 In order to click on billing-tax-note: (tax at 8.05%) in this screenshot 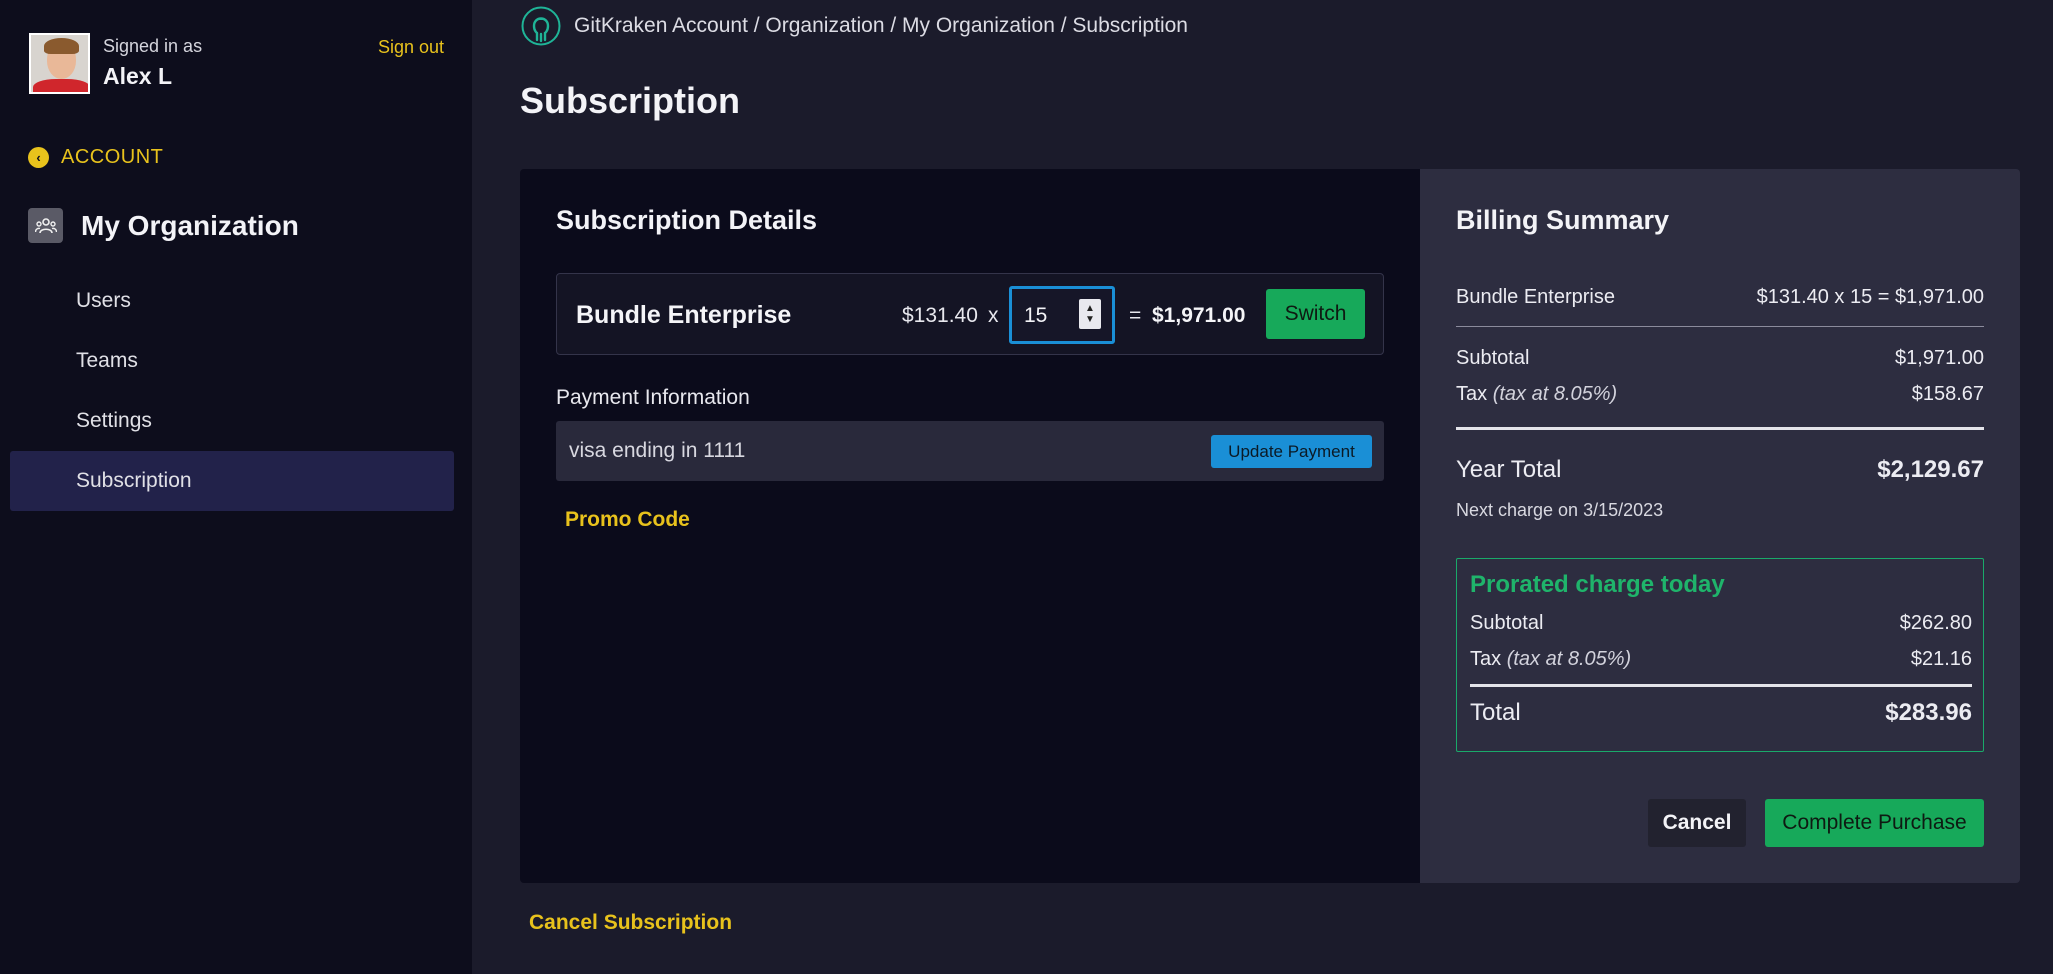, I will do `click(1555, 394)`.